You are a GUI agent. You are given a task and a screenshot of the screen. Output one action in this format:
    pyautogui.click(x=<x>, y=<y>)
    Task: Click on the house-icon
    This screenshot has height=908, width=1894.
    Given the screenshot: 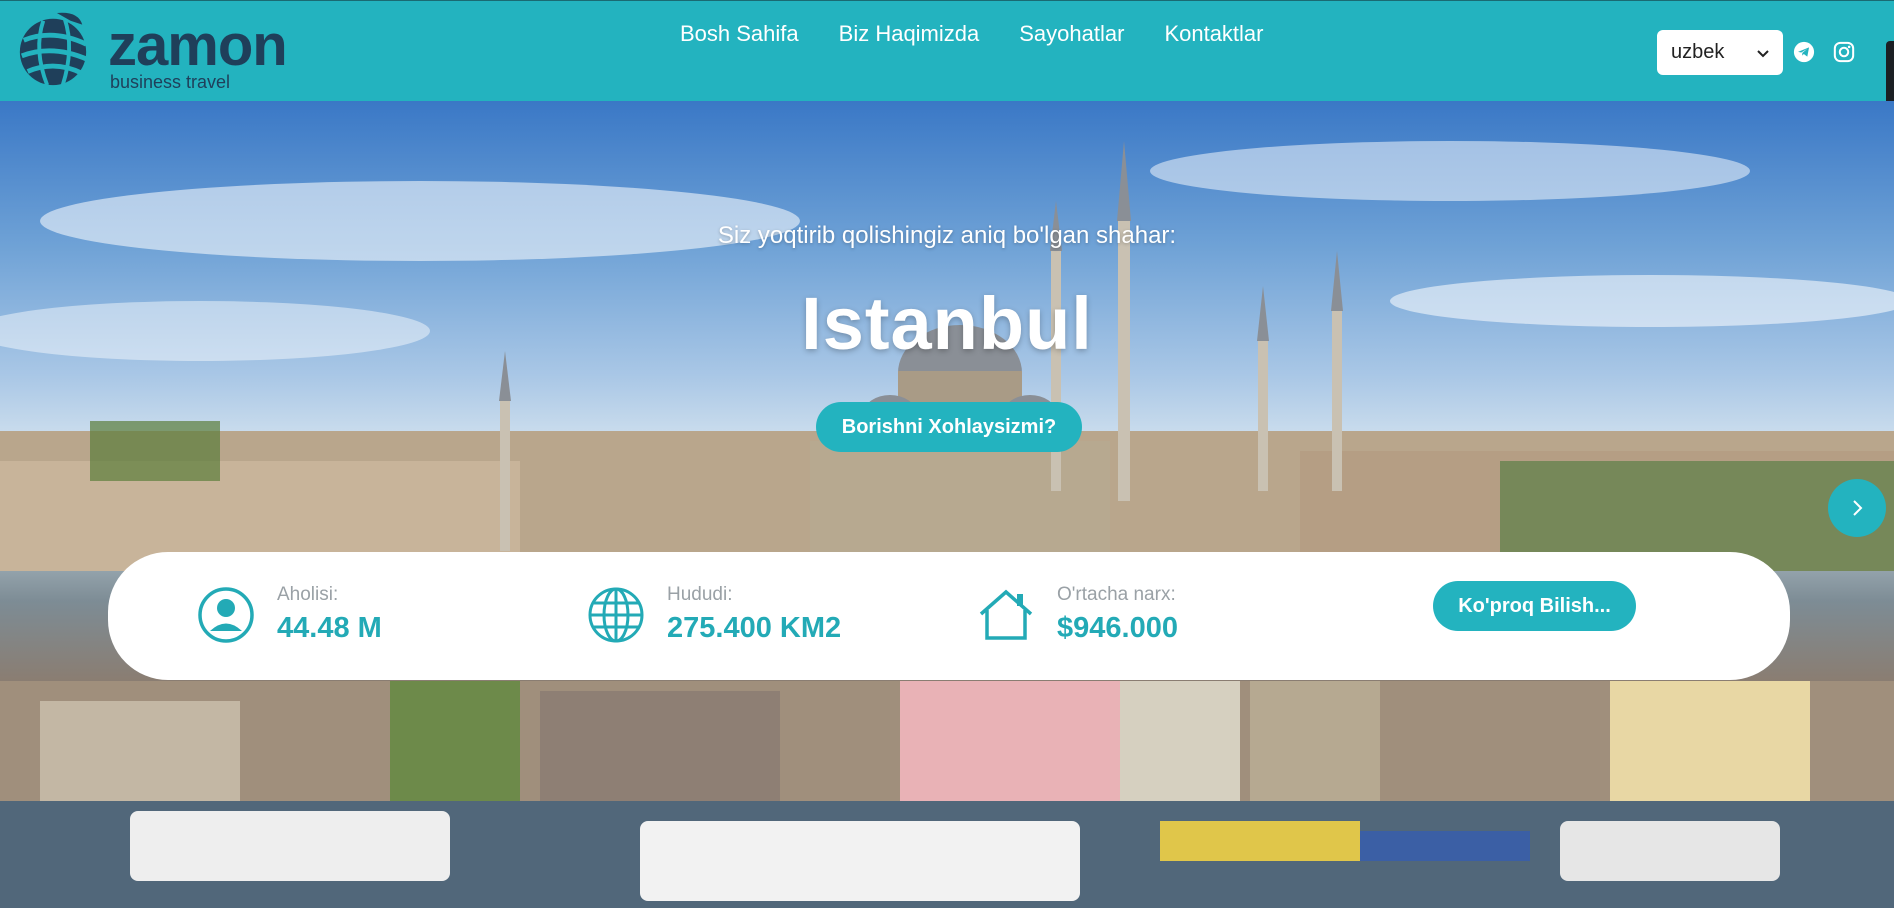 What is the action you would take?
    pyautogui.click(x=1006, y=614)
    